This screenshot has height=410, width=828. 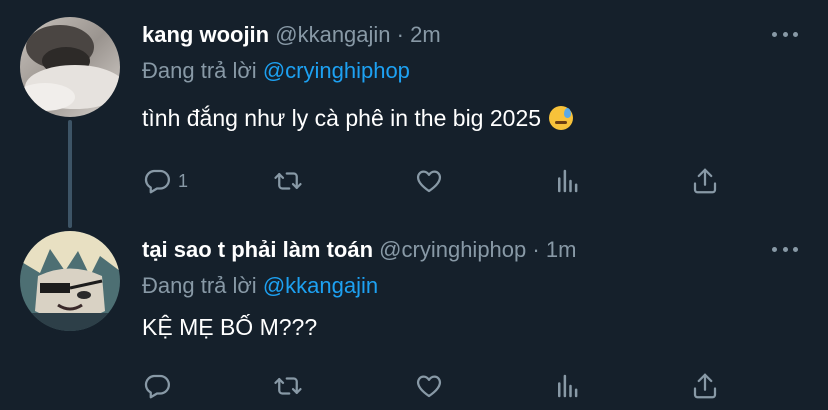 I want to click on reply-button, so click(x=160, y=386).